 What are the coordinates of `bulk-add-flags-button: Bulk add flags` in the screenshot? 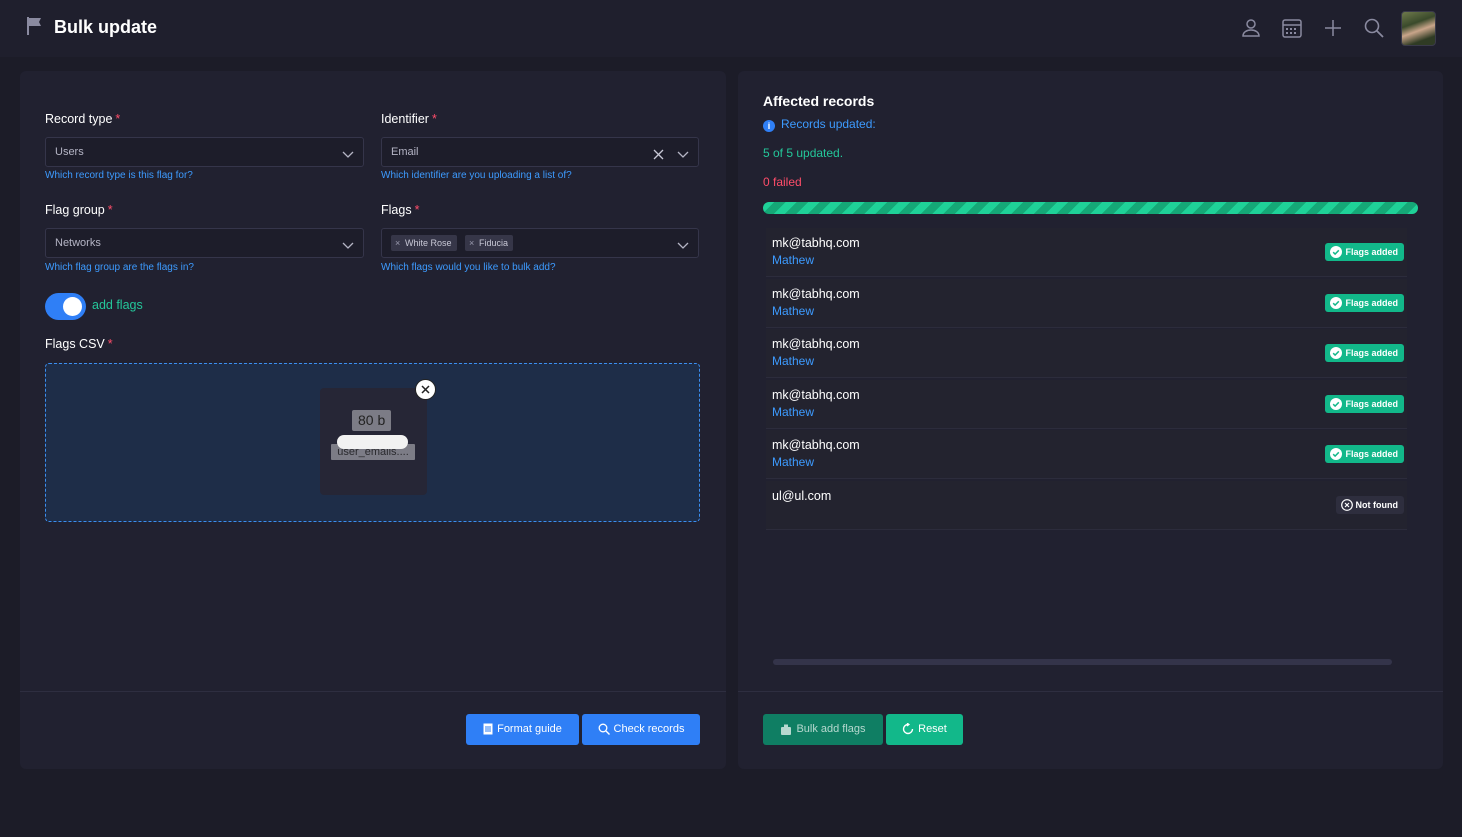 It's located at (823, 729).